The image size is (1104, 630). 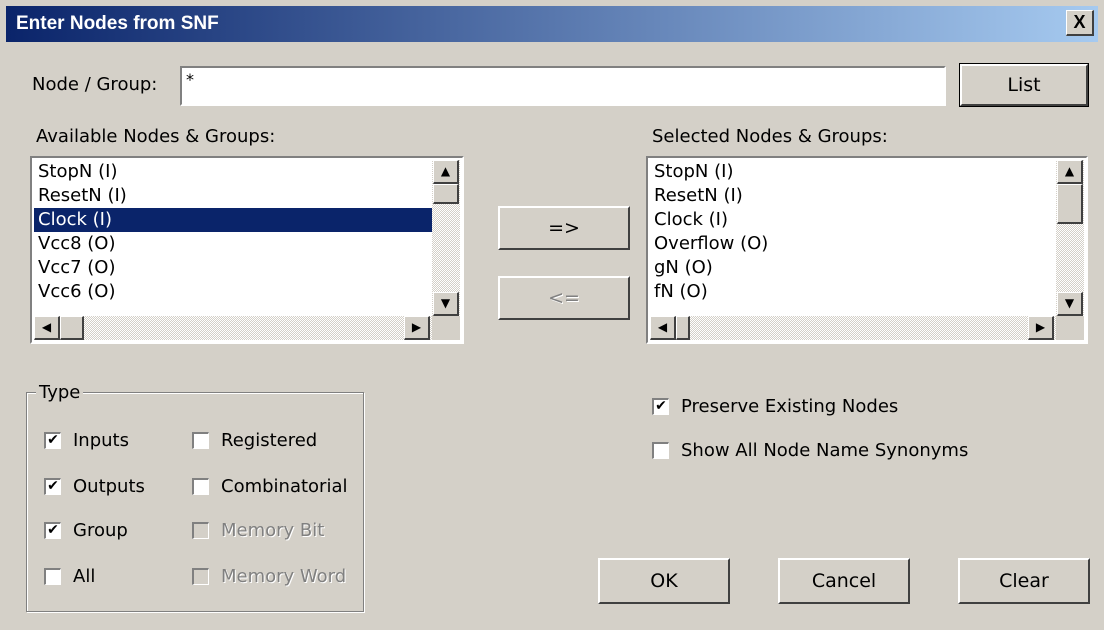 What do you see at coordinates (770, 136) in the screenshot?
I see `selected-label: Selected Nodes & Groups:` at bounding box center [770, 136].